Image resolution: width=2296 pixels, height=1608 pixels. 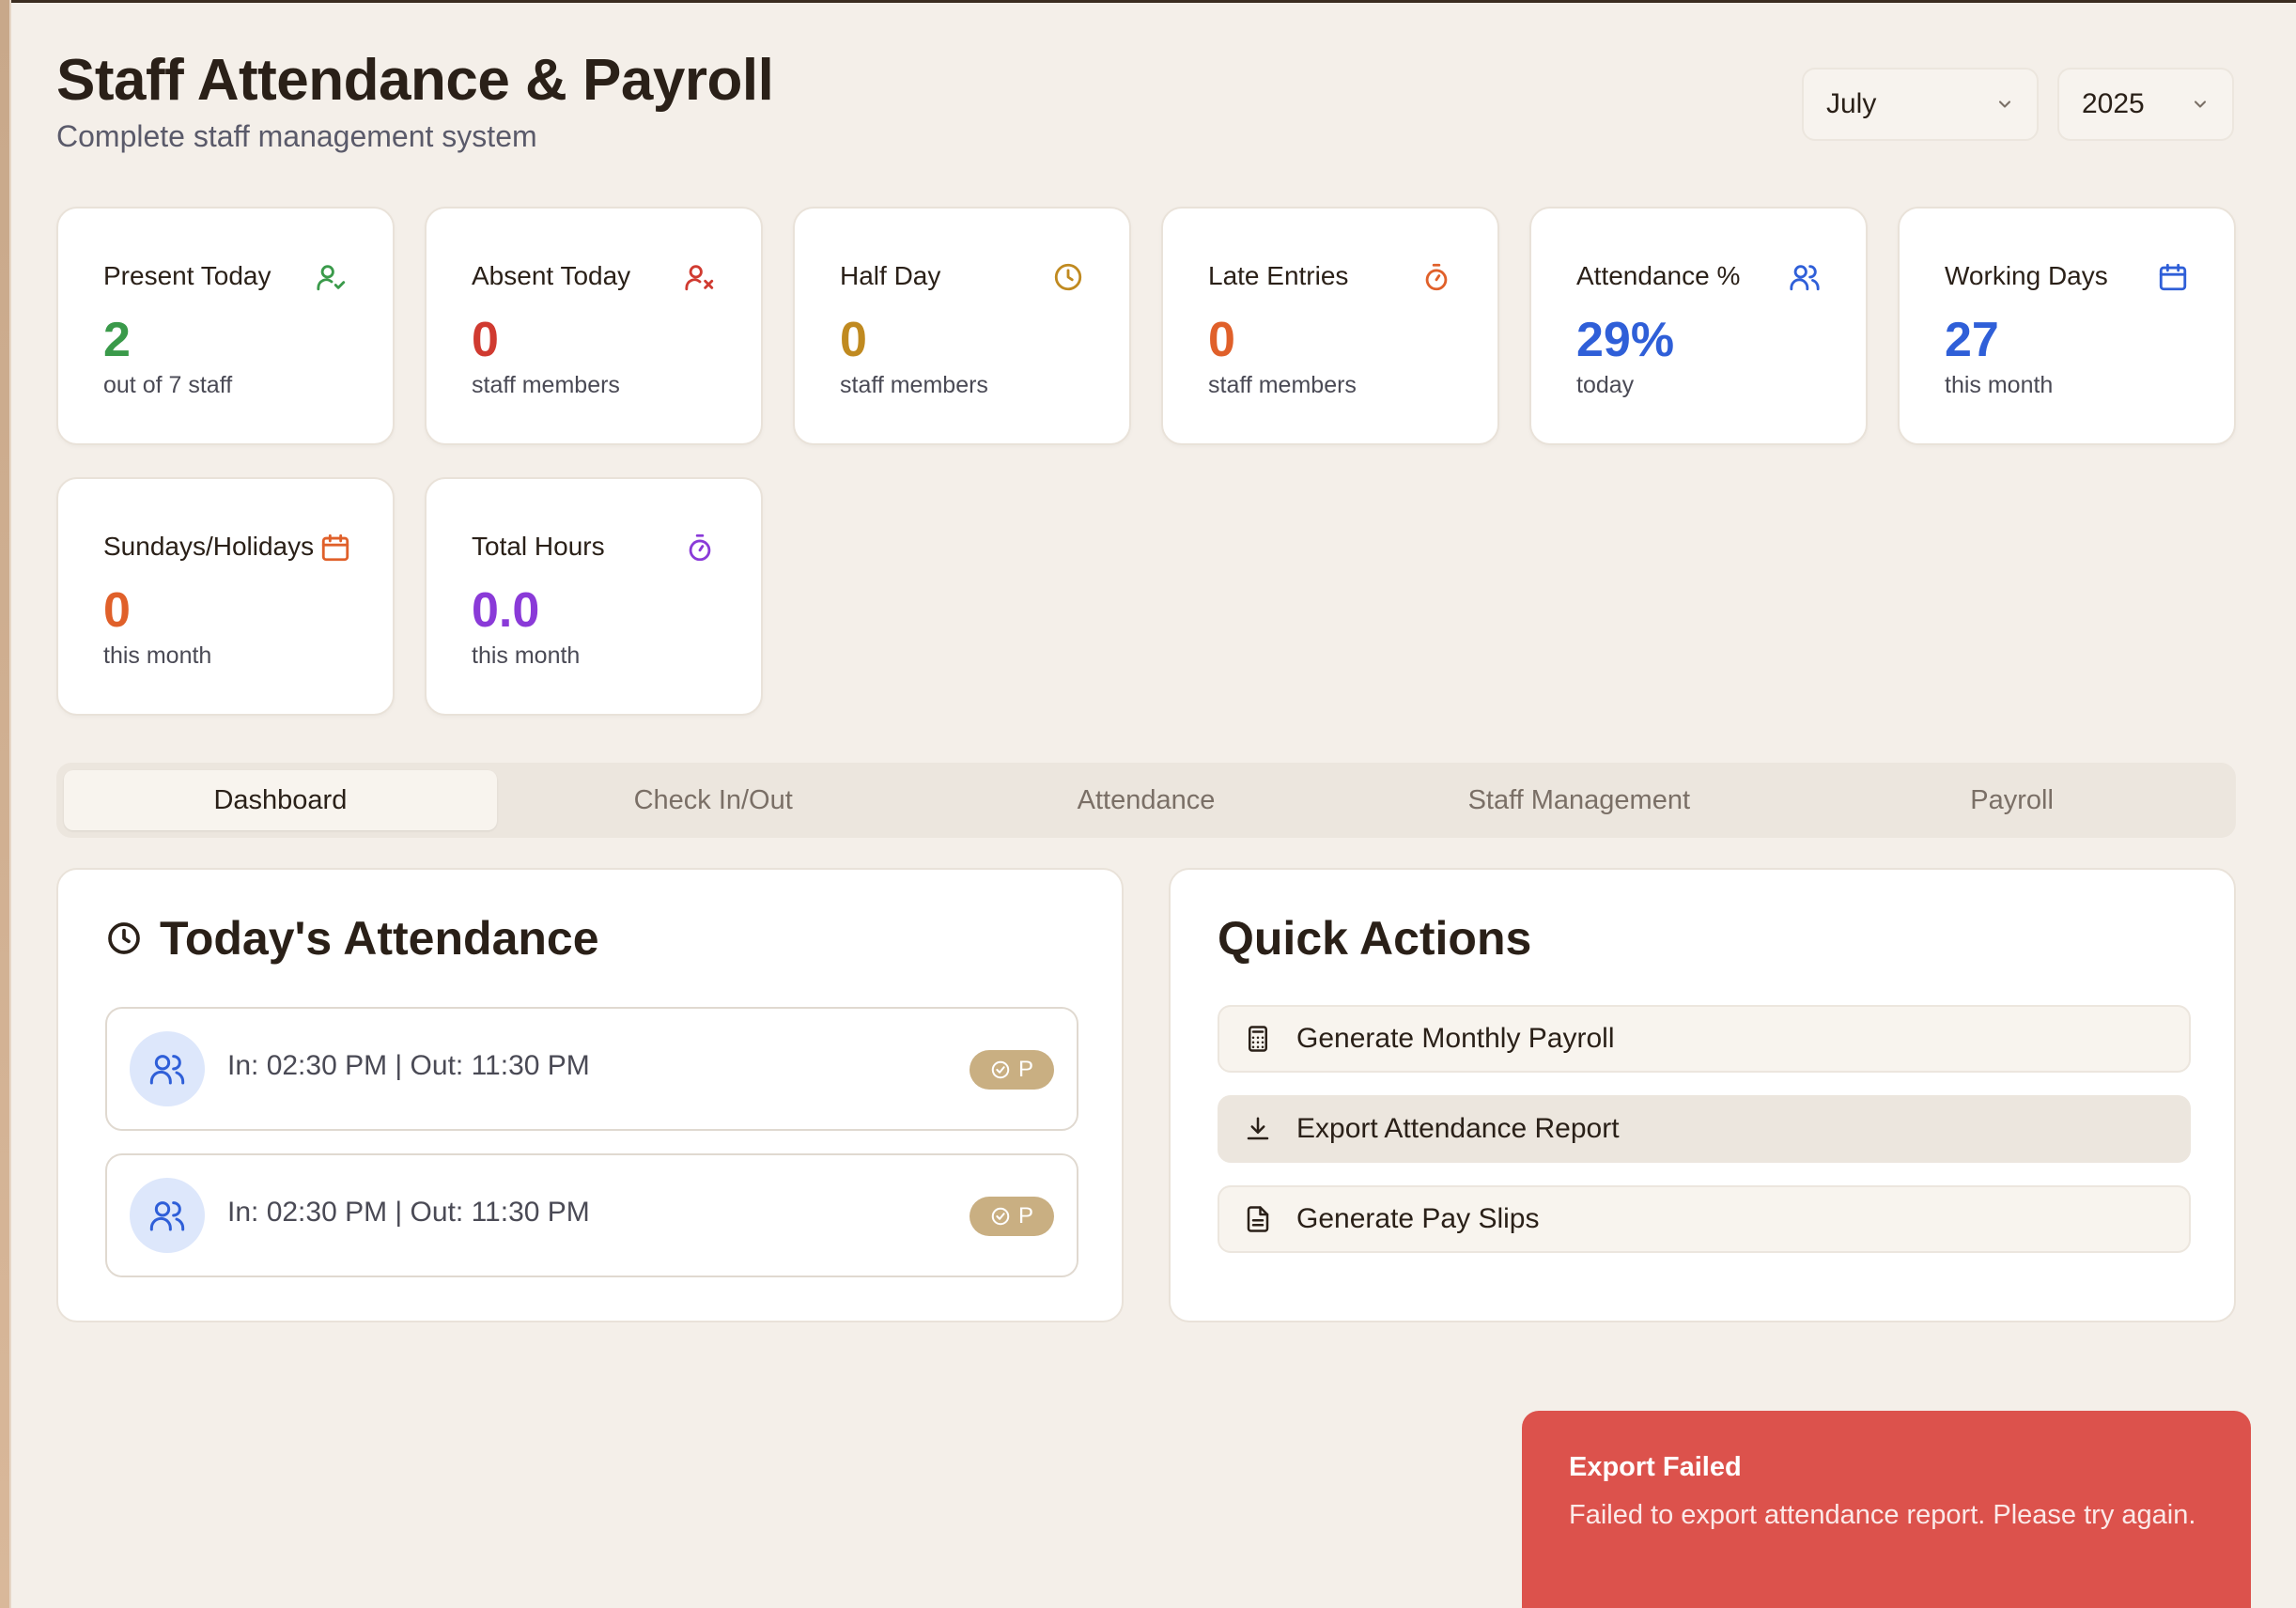 What do you see at coordinates (1920, 105) in the screenshot?
I see `month-select: July` at bounding box center [1920, 105].